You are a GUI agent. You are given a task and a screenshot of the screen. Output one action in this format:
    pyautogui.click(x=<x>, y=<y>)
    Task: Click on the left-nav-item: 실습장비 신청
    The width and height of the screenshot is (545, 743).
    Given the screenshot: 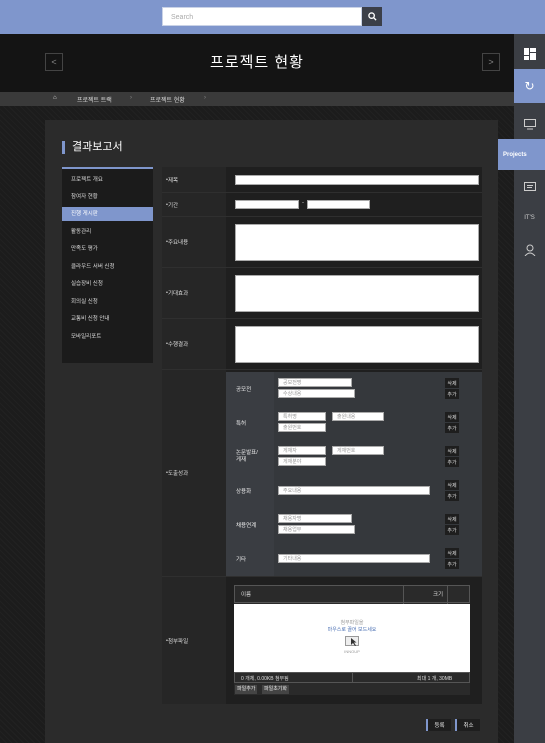 What is the action you would take?
    pyautogui.click(x=107, y=284)
    